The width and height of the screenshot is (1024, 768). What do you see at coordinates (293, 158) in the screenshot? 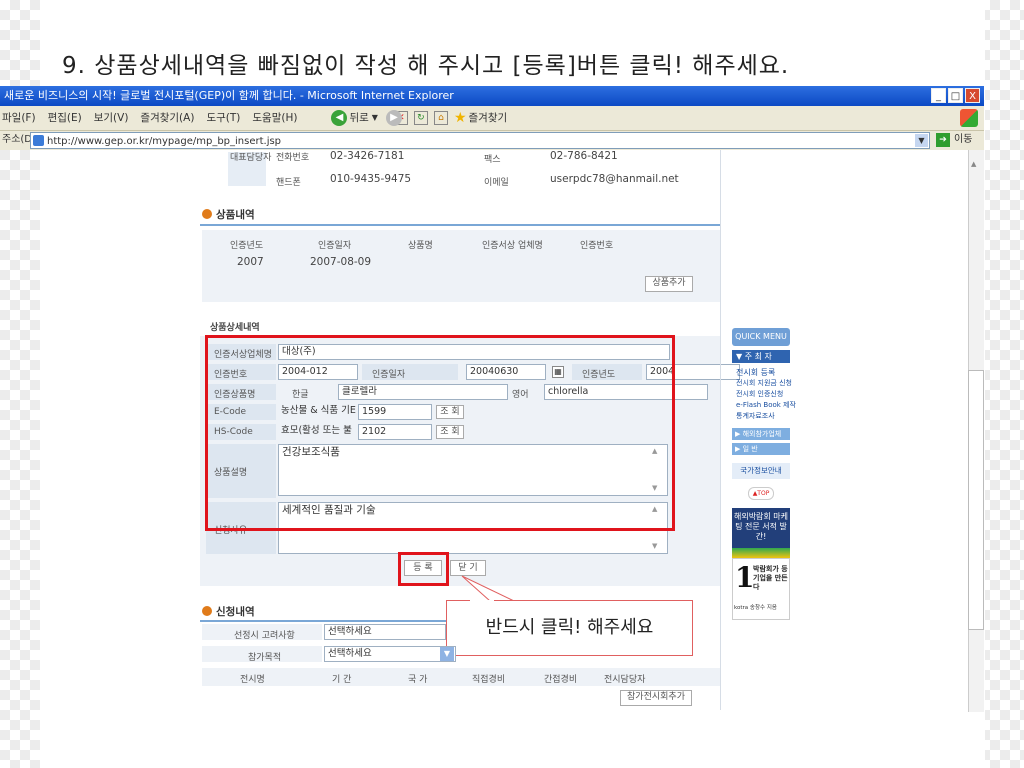
I see `phone-label: 전화번호` at bounding box center [293, 158].